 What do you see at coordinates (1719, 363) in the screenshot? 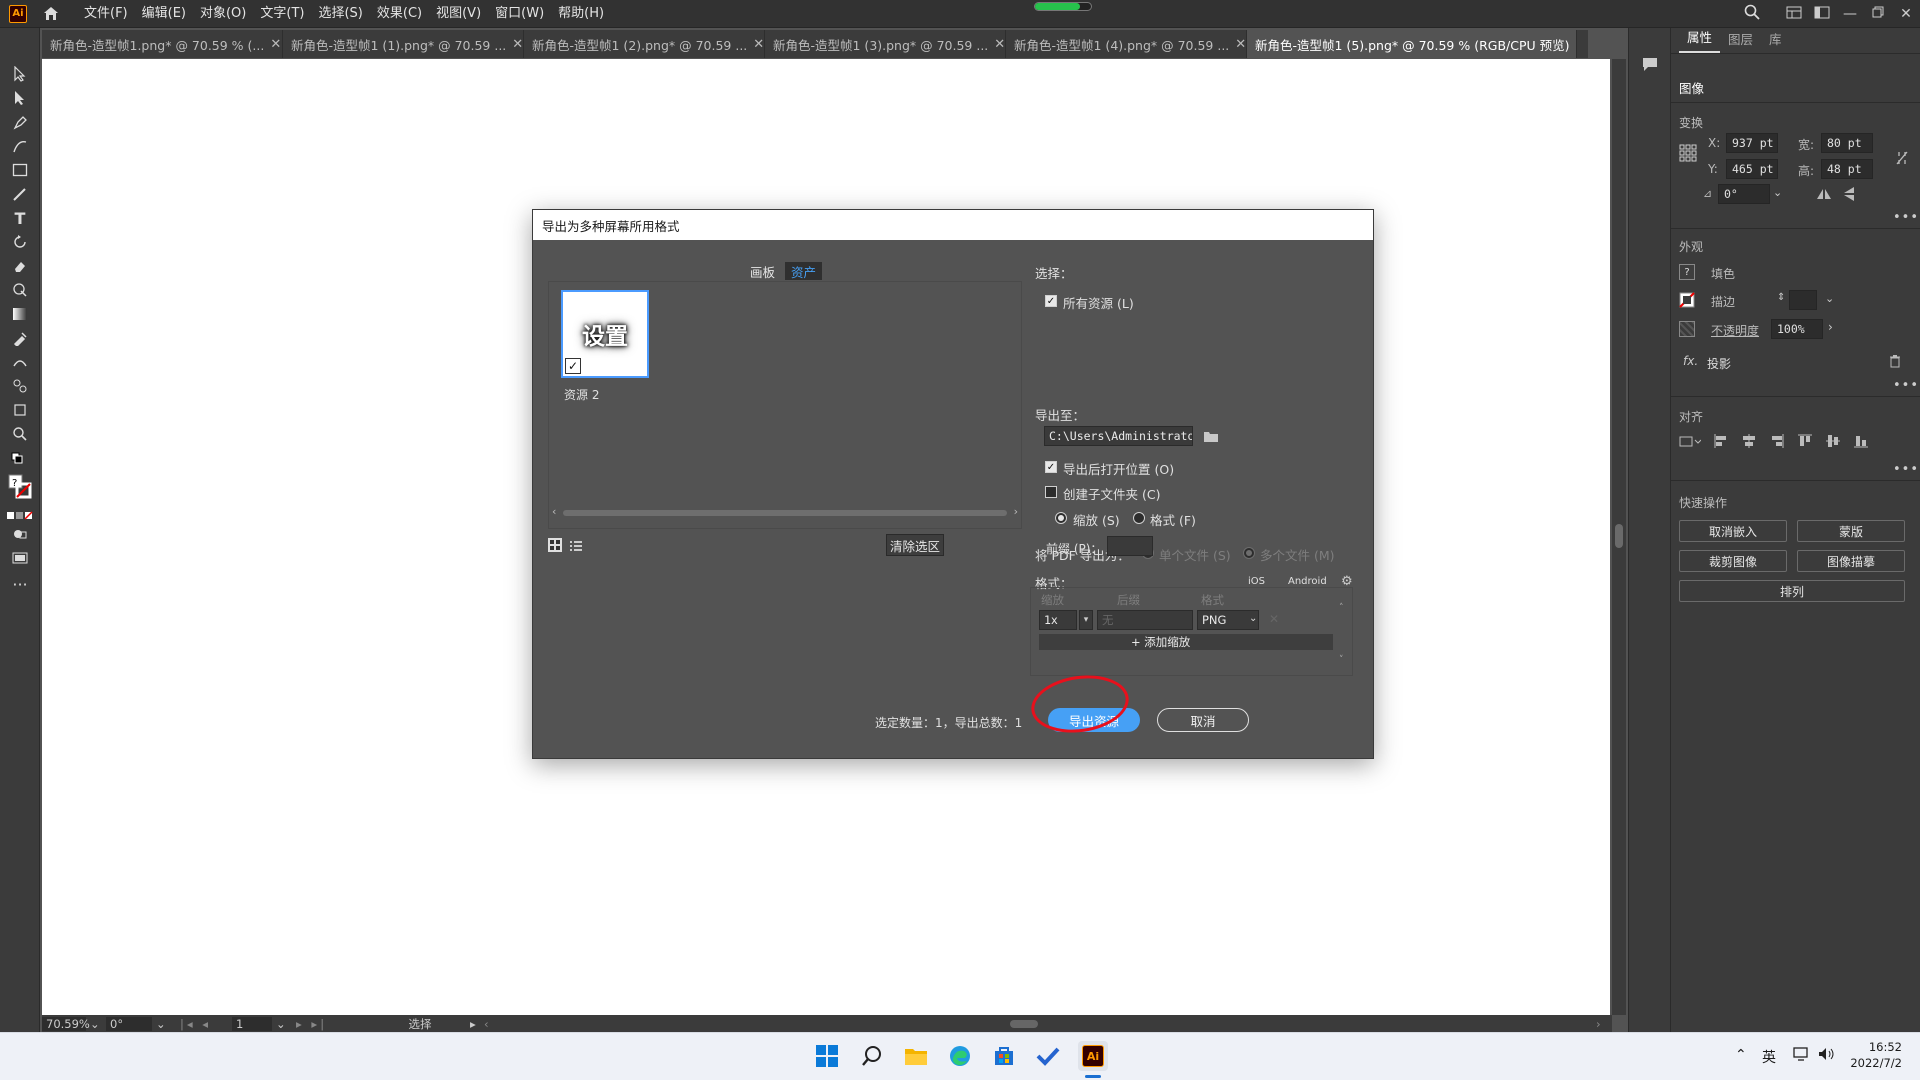
I see `effect-drop-shadow: 投影` at bounding box center [1719, 363].